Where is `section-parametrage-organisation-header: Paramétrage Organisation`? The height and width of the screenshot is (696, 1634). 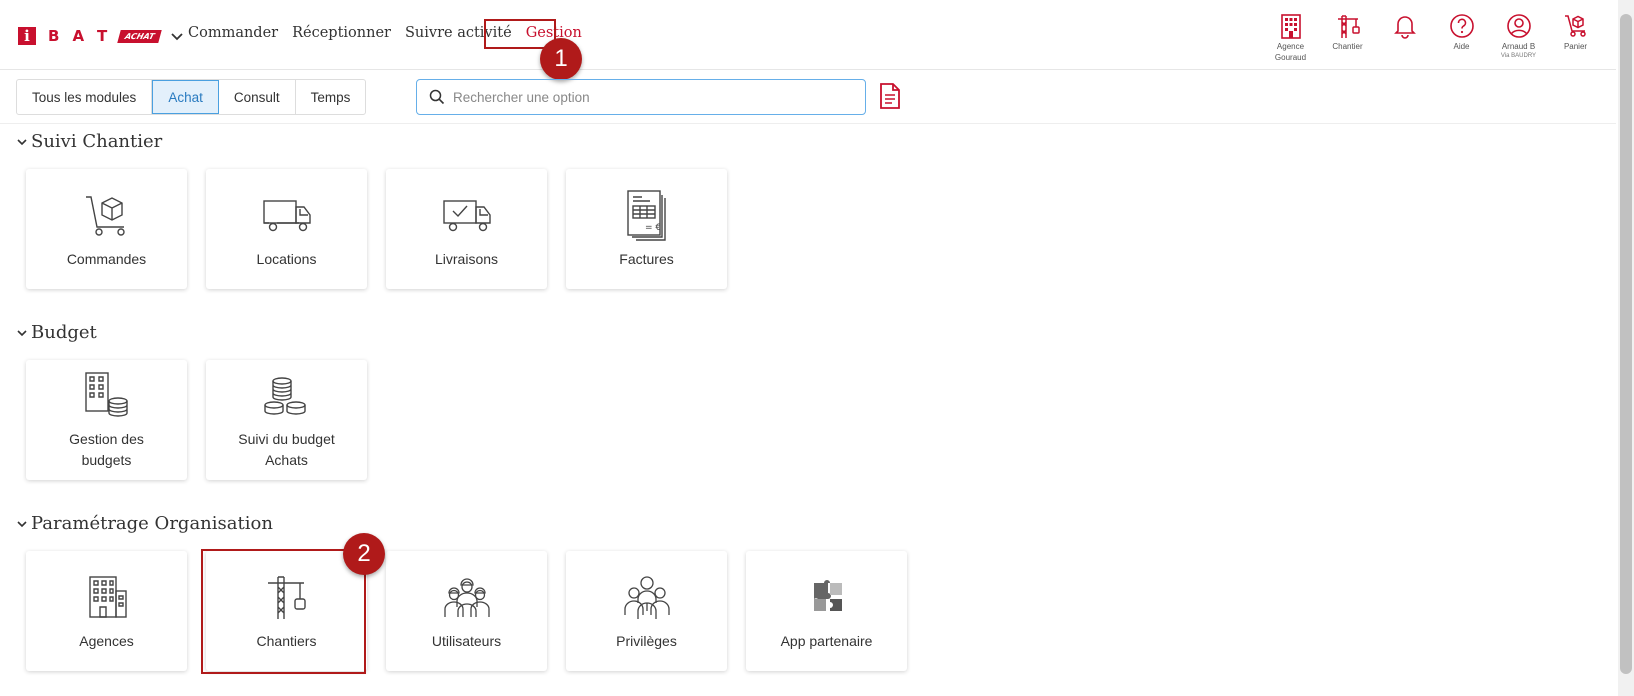
section-parametrage-organisation-header: Paramétrage Organisation is located at coordinates (144, 523).